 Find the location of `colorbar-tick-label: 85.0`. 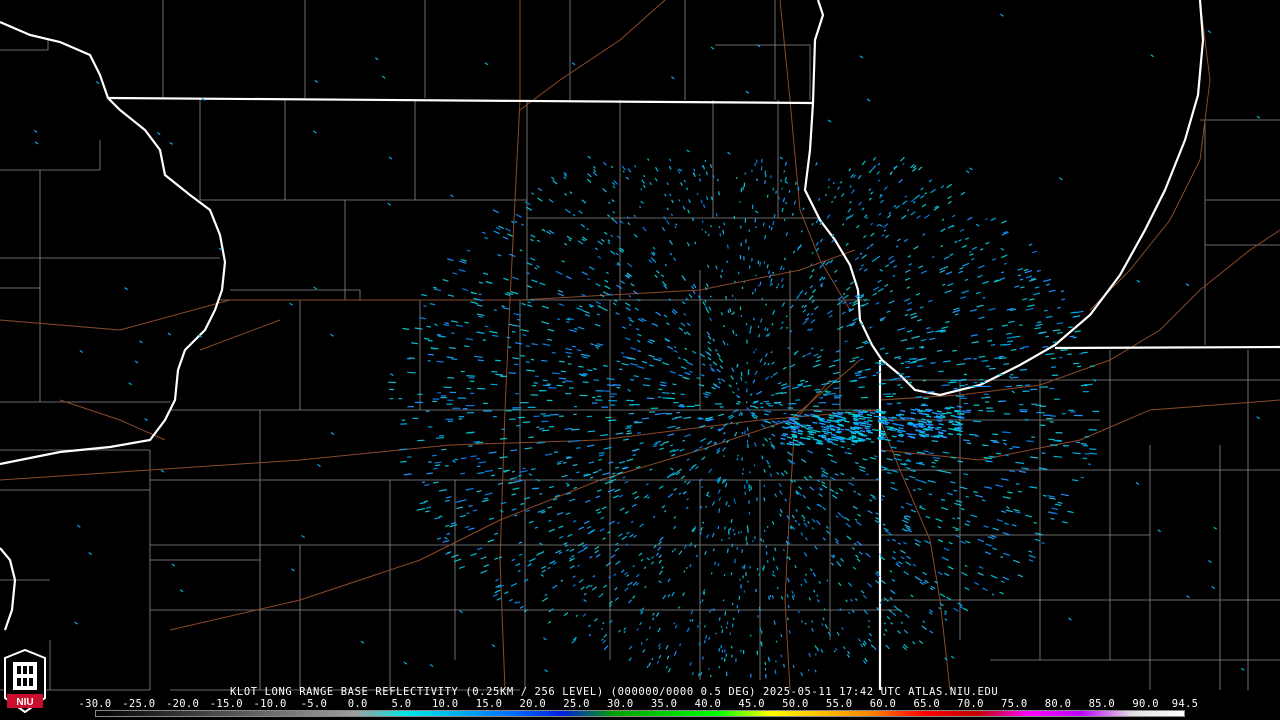

colorbar-tick-label: 85.0 is located at coordinates (1102, 704).